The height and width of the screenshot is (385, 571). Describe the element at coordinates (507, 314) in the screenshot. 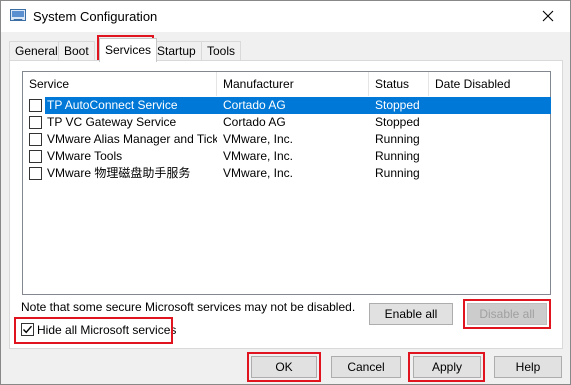

I see `disable-all-button: Disable all` at that location.